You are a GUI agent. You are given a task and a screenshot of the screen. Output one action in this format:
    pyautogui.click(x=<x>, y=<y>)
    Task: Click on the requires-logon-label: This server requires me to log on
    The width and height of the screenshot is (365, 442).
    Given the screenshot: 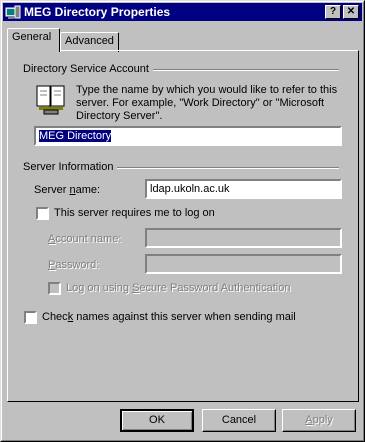 What is the action you would take?
    pyautogui.click(x=134, y=213)
    